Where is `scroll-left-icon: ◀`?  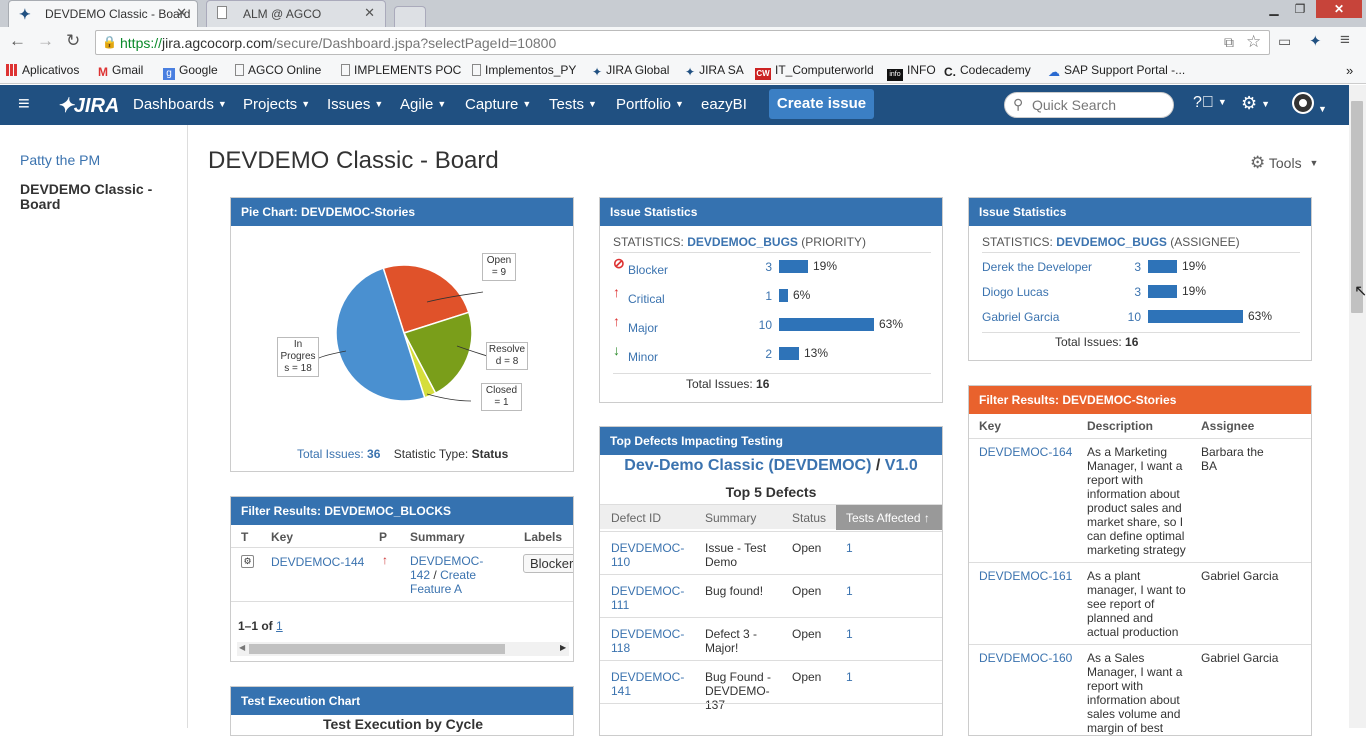
scroll-left-icon: ◀ is located at coordinates (242, 647).